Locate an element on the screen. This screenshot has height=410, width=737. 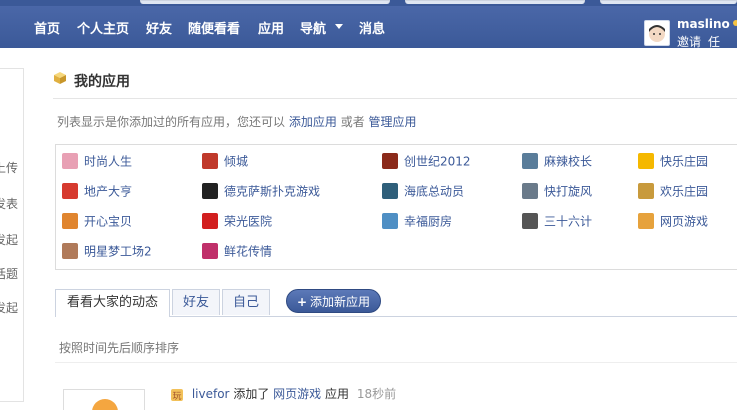
app-item: 幸福厨房 is located at coordinates (417, 221).